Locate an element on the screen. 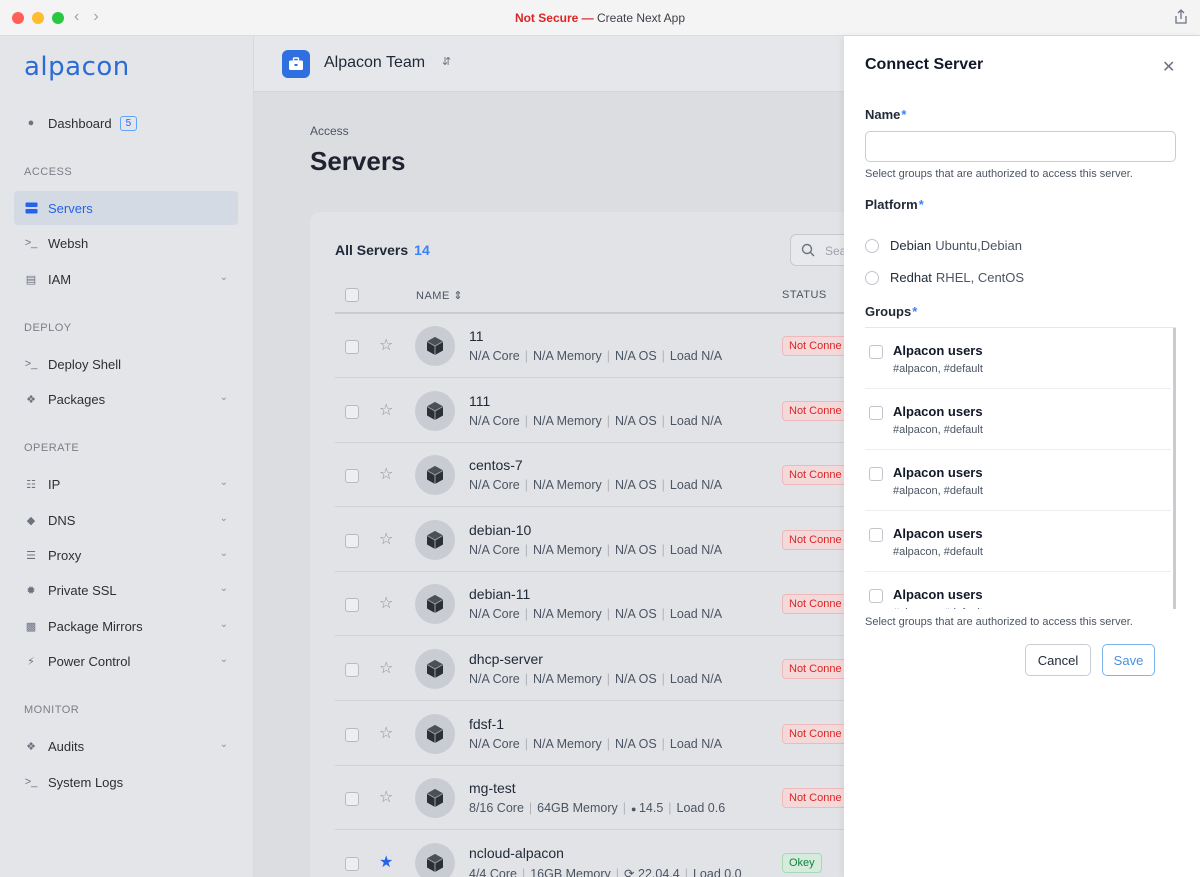 The height and width of the screenshot is (877, 1200). save-button: Save is located at coordinates (1128, 660).